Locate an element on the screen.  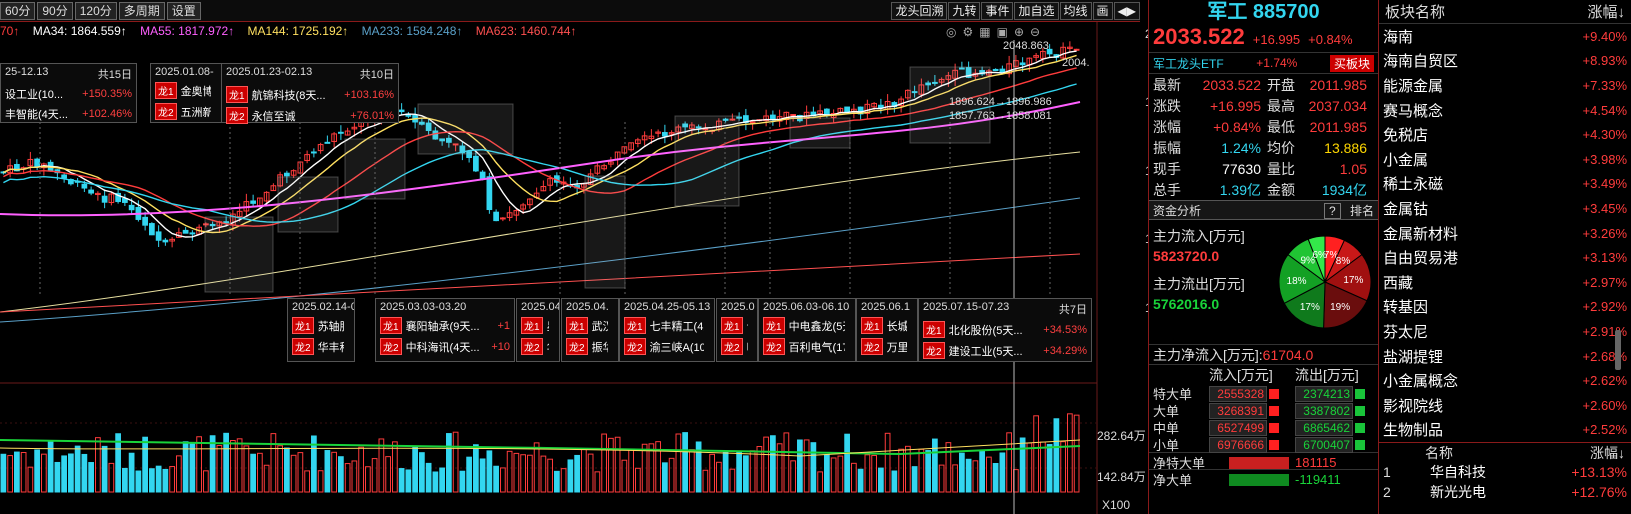
stock-item: 2 新光光电 +12.76% is located at coordinates (1505, 492).